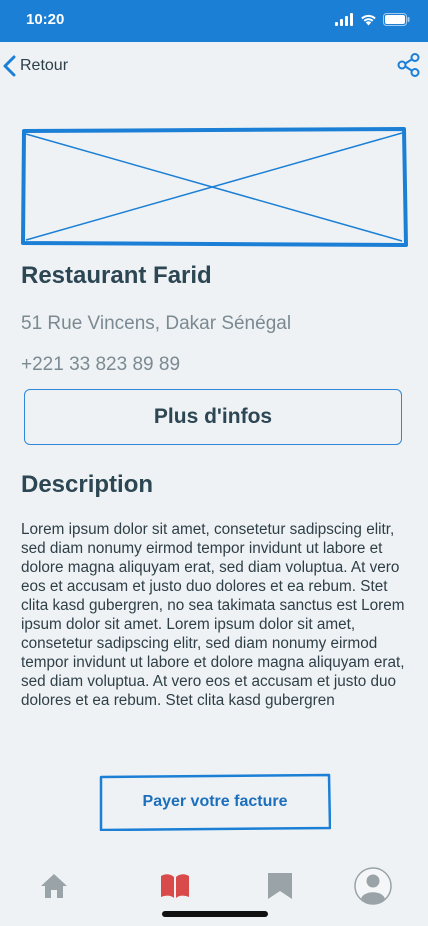 The image size is (428, 926). I want to click on status-icons, so click(372, 19).